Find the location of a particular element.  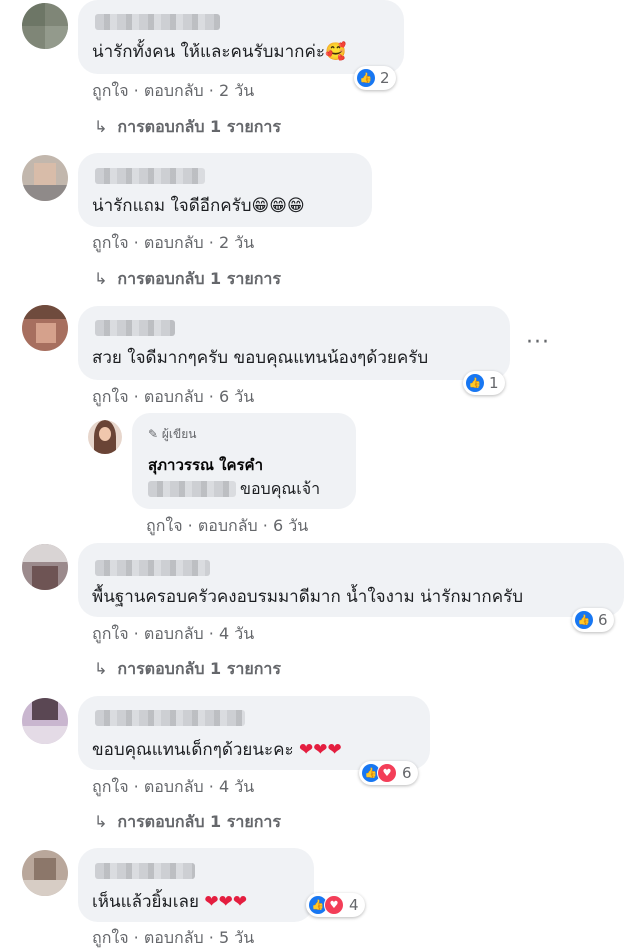

reaction-count: 👍 2 is located at coordinates (375, 78).